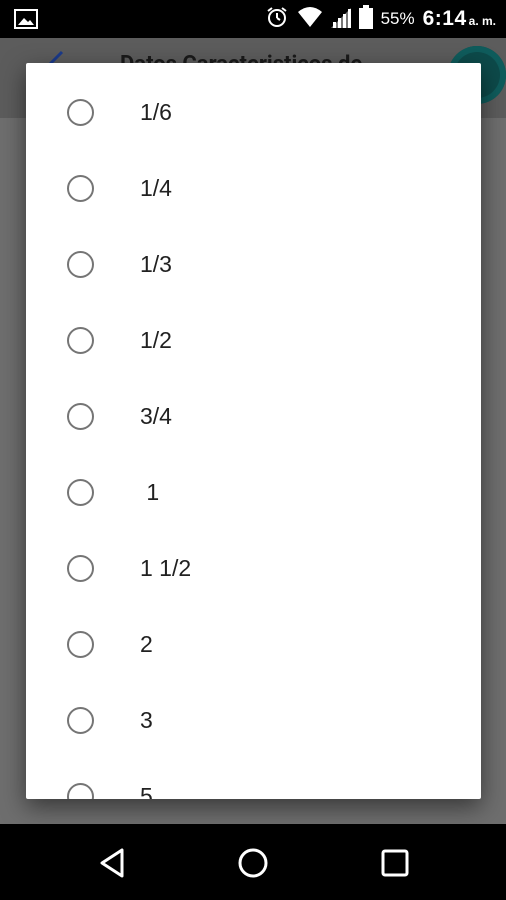  What do you see at coordinates (146, 644) in the screenshot?
I see `option-label: 2` at bounding box center [146, 644].